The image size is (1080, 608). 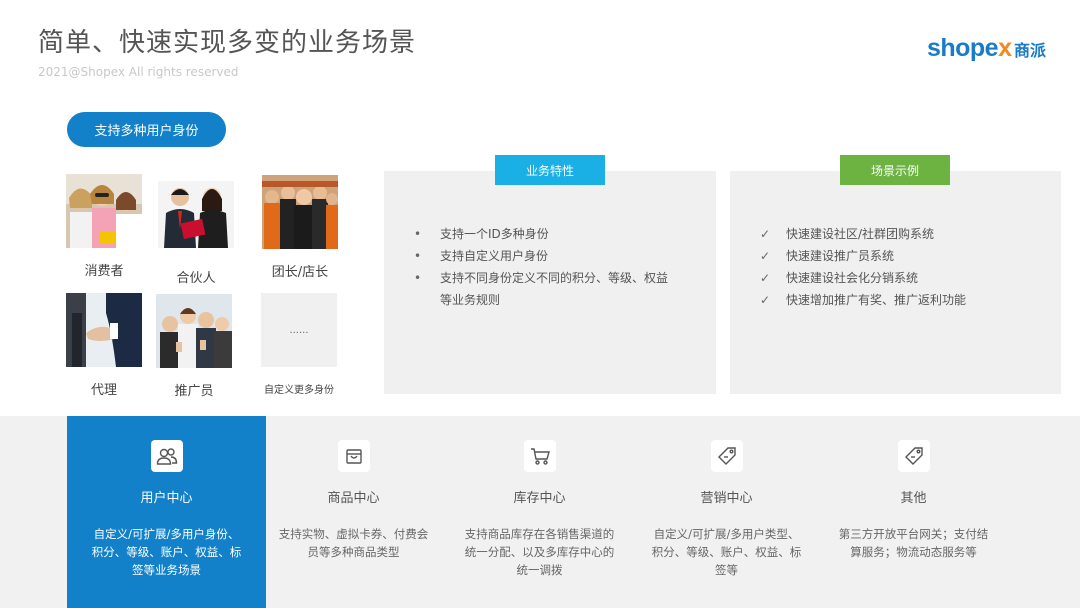 I want to click on module-product-center: 商品中心 支持实物、虚拟卡券、付费会 员等多种商品类型, so click(x=353, y=512).